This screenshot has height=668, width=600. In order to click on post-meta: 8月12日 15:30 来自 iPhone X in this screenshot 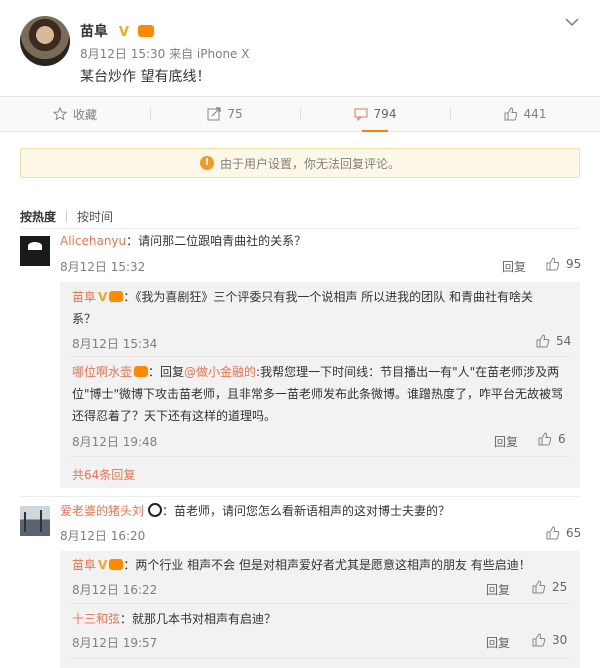, I will do `click(165, 54)`.